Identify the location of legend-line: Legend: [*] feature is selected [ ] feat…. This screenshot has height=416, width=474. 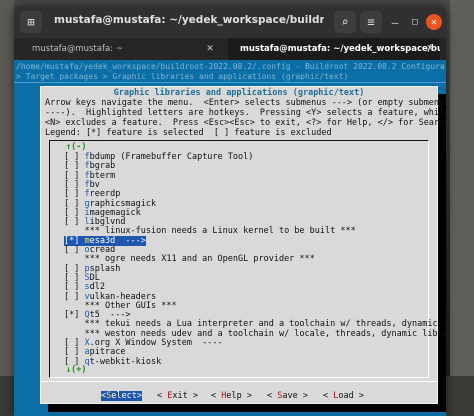
(188, 133).